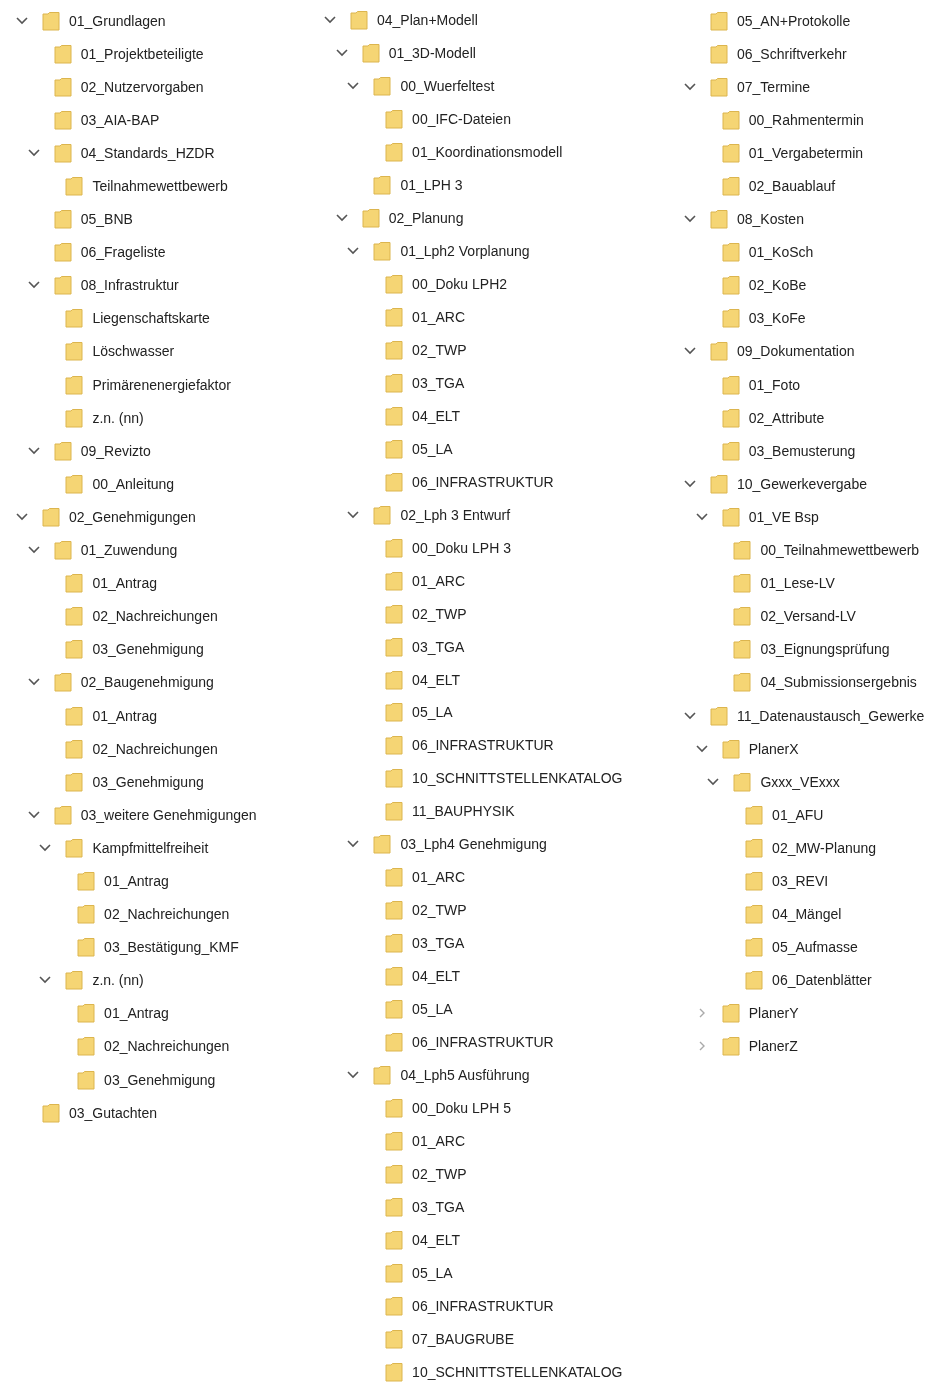  I want to click on folder-name: 03_Eignungsprüfung, so click(825, 649).